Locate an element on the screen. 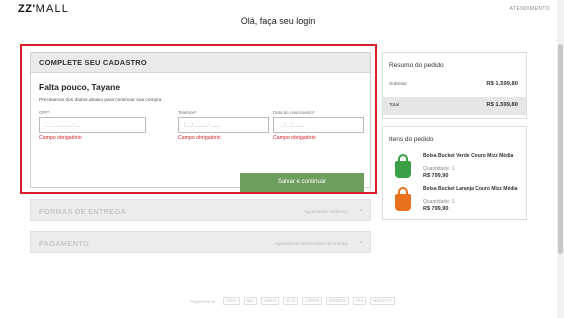 This screenshot has width=564, height=318. subtotal-value: R$ 1.599,80 is located at coordinates (502, 84).